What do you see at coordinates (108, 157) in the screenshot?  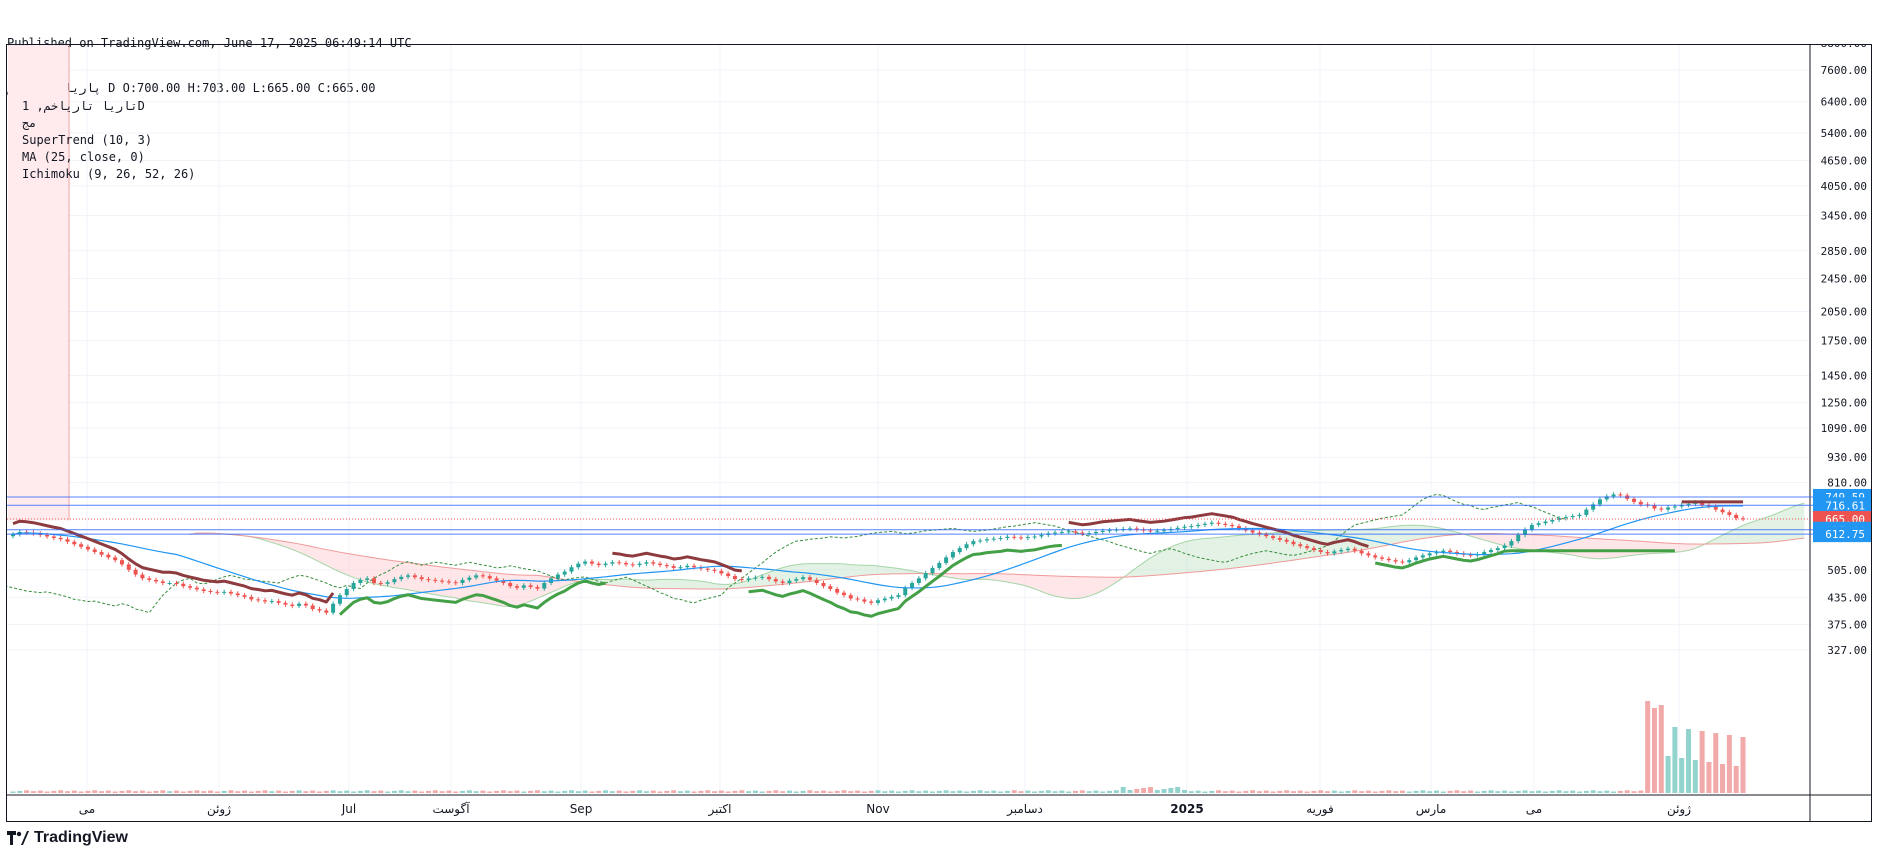 I see `legend-indicator: MA (25, close, 0)` at bounding box center [108, 157].